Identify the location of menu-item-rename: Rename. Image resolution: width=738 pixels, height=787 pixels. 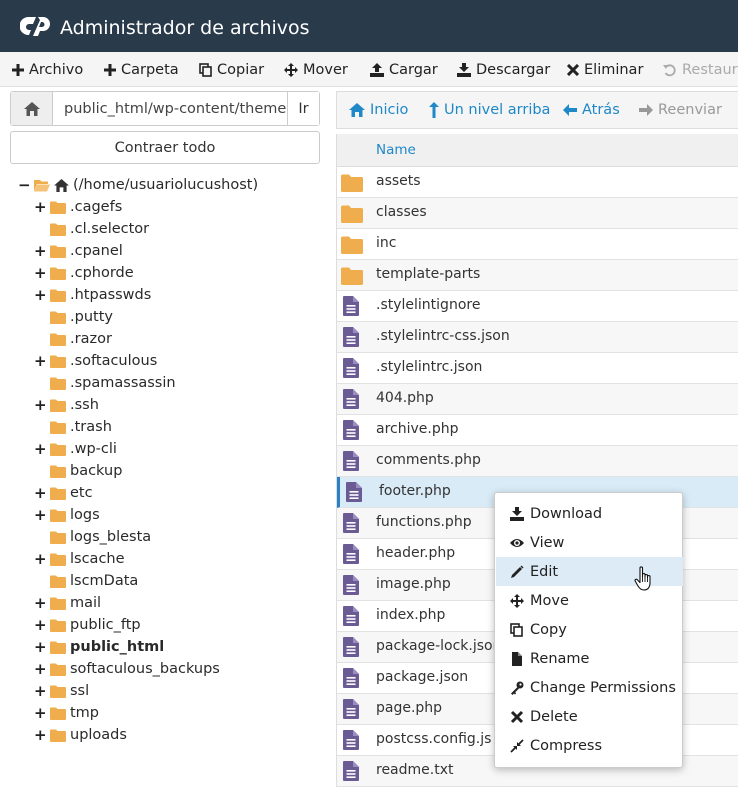
(589, 658).